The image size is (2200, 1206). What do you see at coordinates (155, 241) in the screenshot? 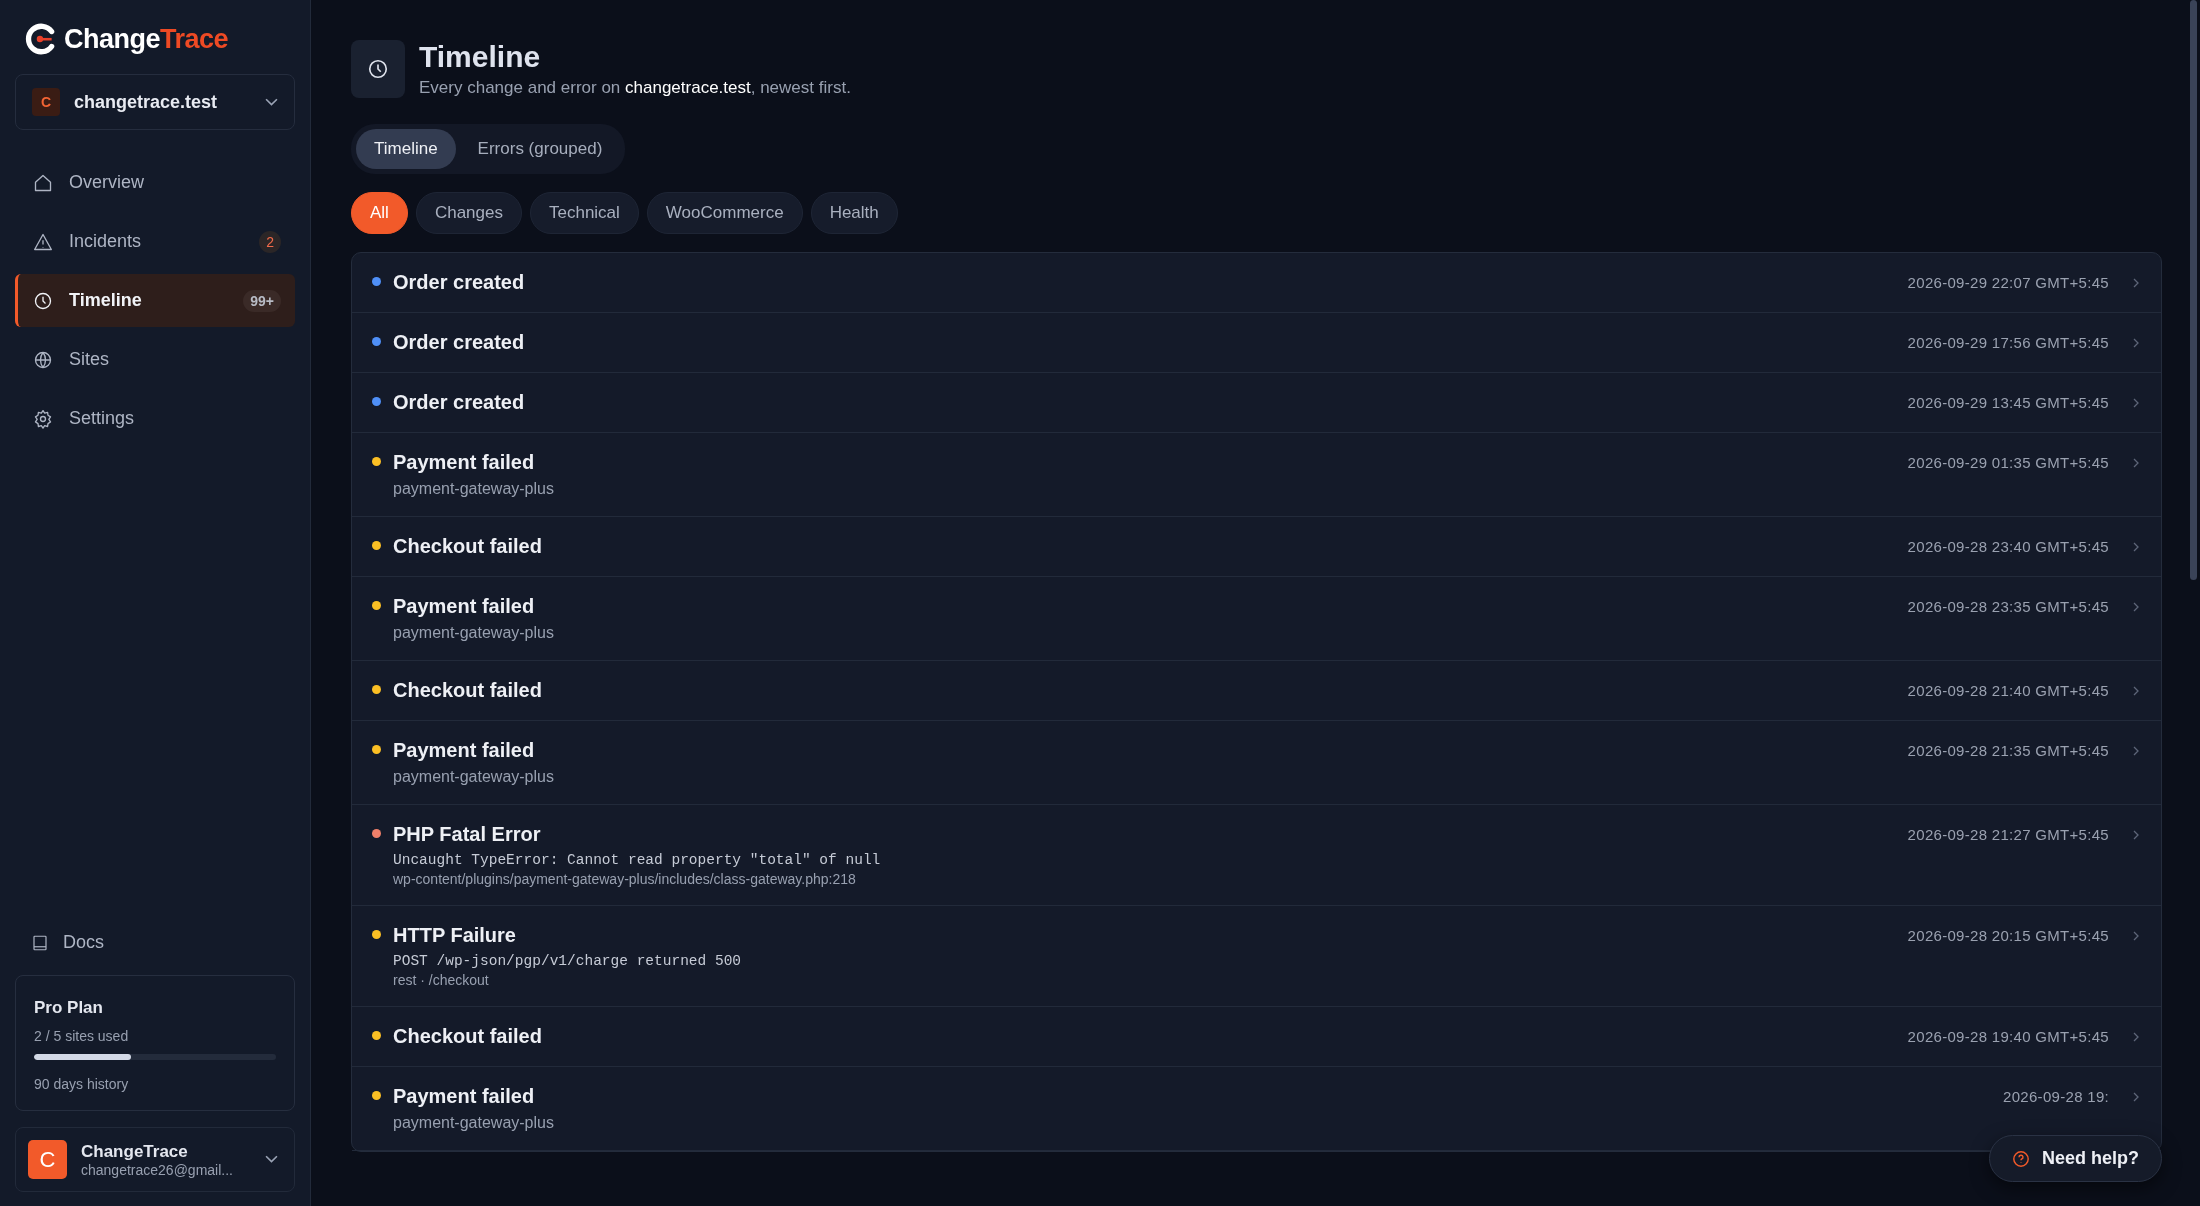
I see `nav-item: Incidents 2` at bounding box center [155, 241].